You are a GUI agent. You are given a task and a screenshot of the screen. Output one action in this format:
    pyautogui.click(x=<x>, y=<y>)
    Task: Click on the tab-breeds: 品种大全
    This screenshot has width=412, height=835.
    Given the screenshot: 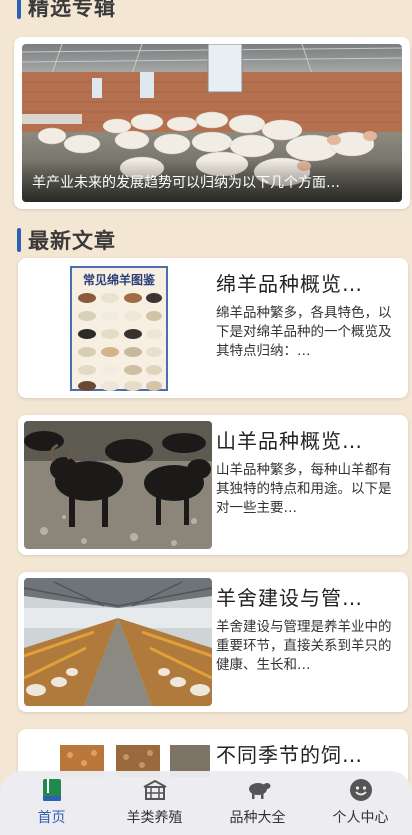 What is the action you would take?
    pyautogui.click(x=257, y=803)
    